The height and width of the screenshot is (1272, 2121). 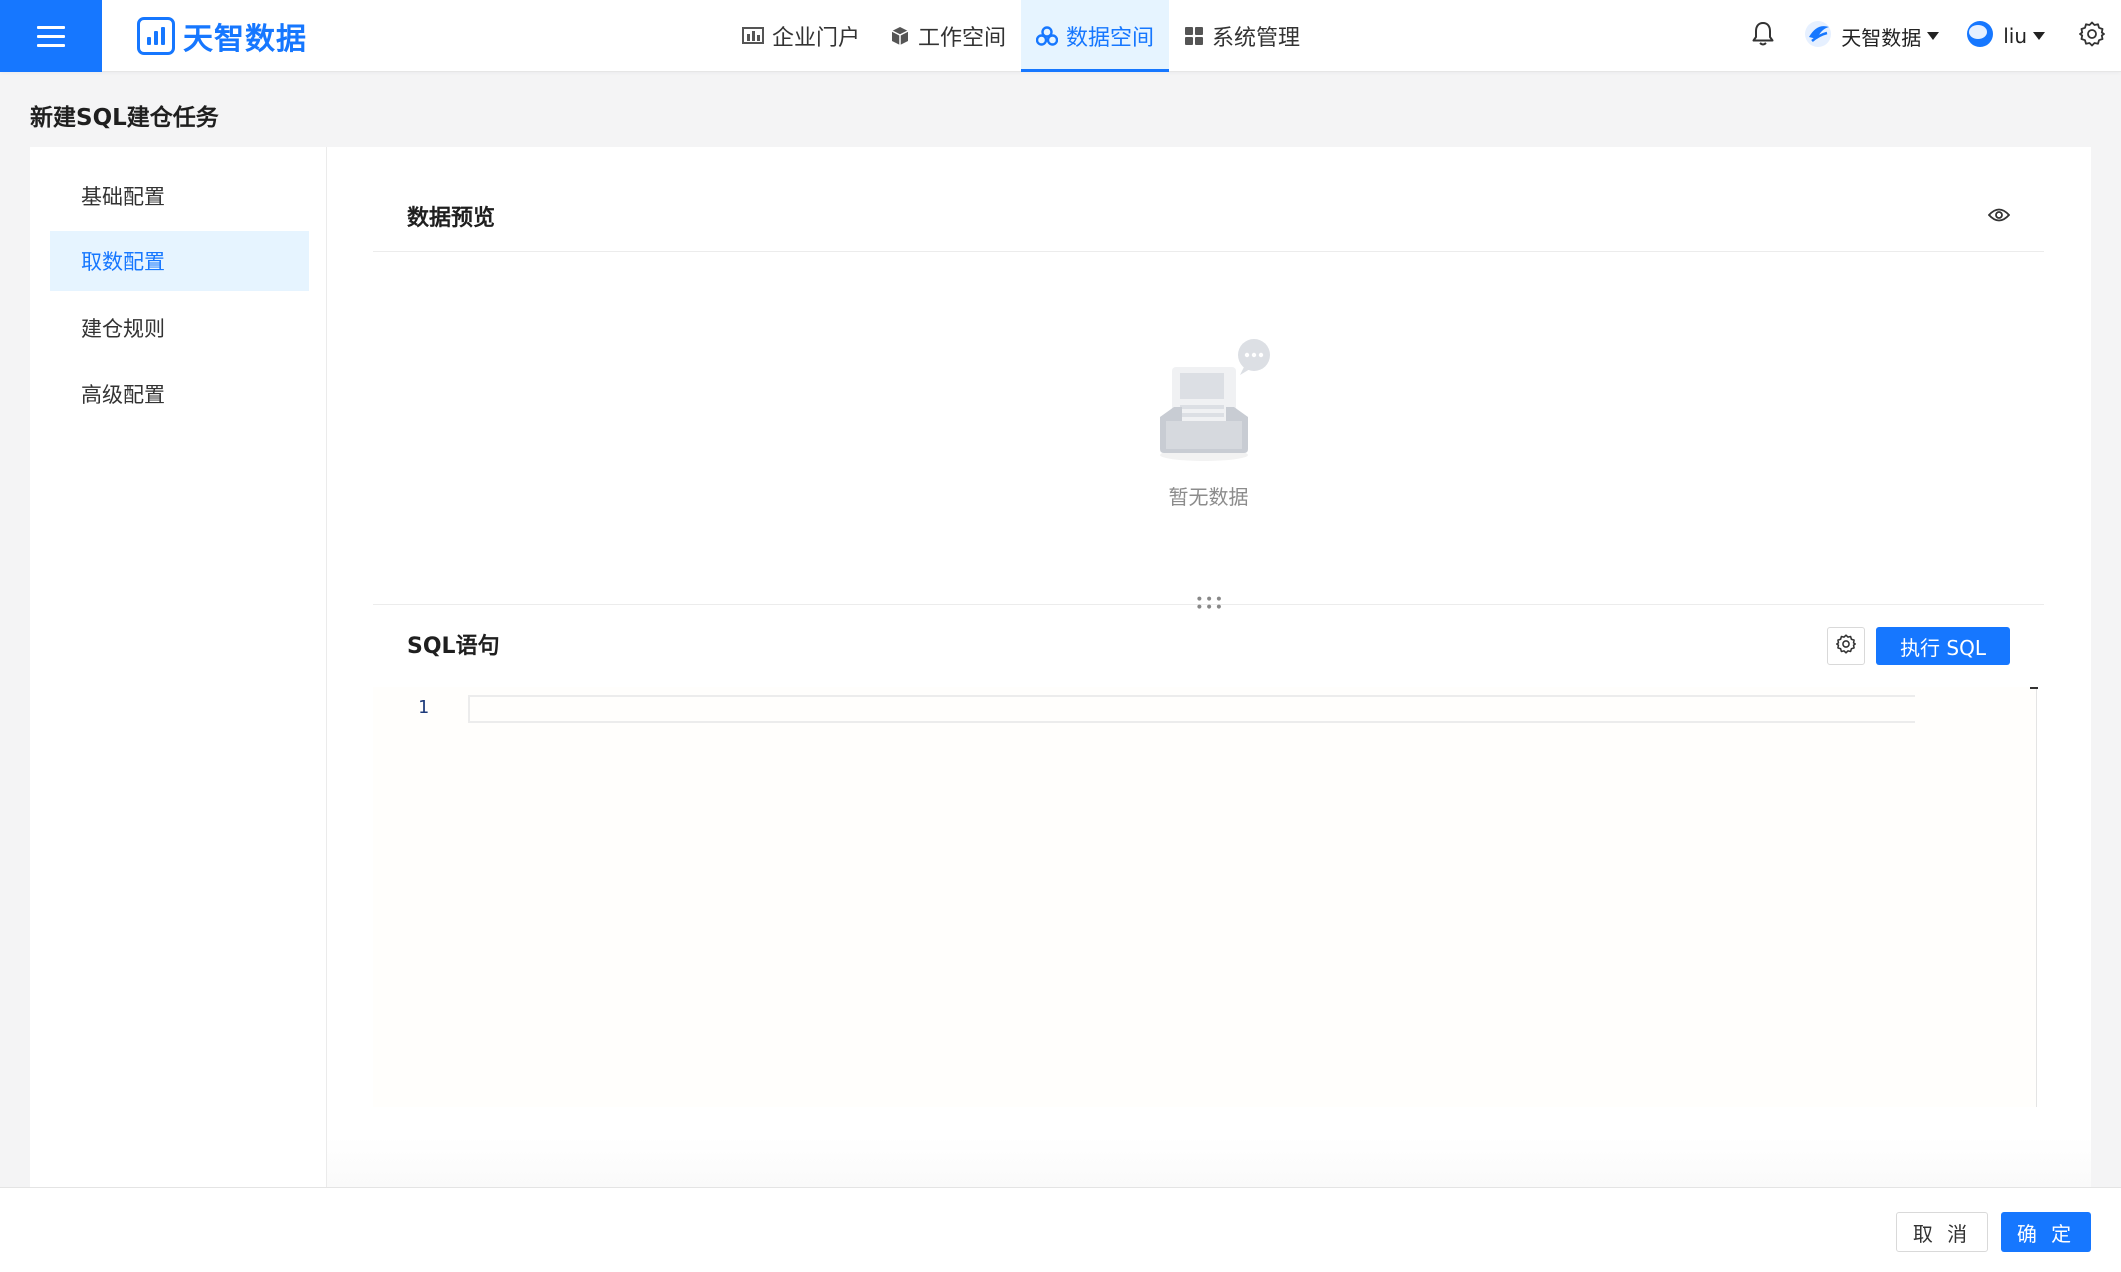 What do you see at coordinates (1110, 38) in the screenshot?
I see `nav-item-label: 数据空间` at bounding box center [1110, 38].